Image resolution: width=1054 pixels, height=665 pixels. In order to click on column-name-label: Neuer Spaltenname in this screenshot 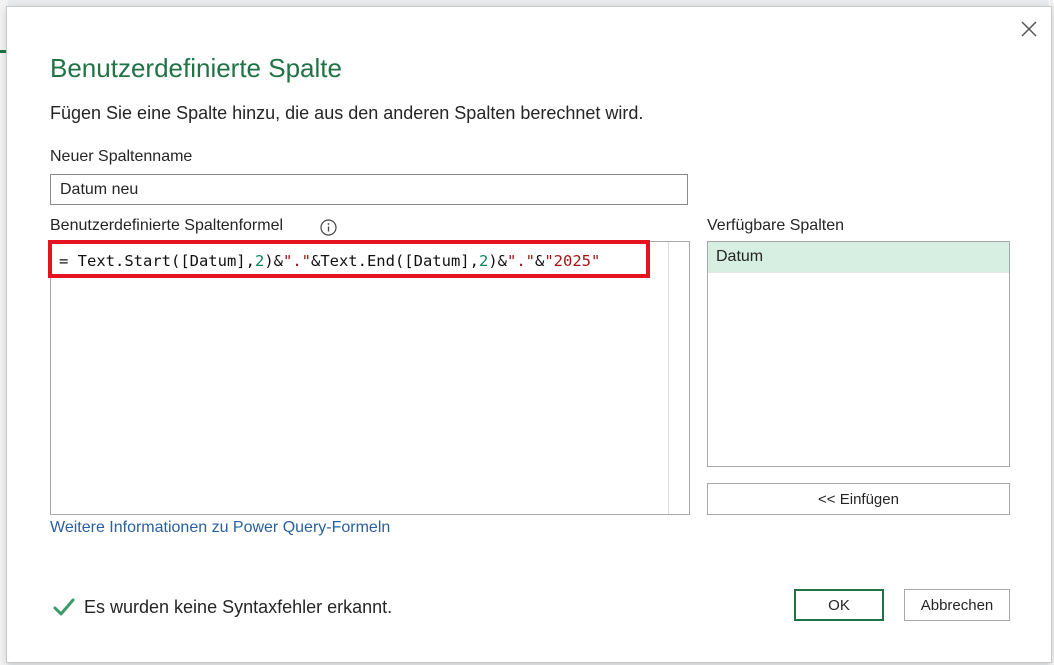, I will do `click(121, 156)`.